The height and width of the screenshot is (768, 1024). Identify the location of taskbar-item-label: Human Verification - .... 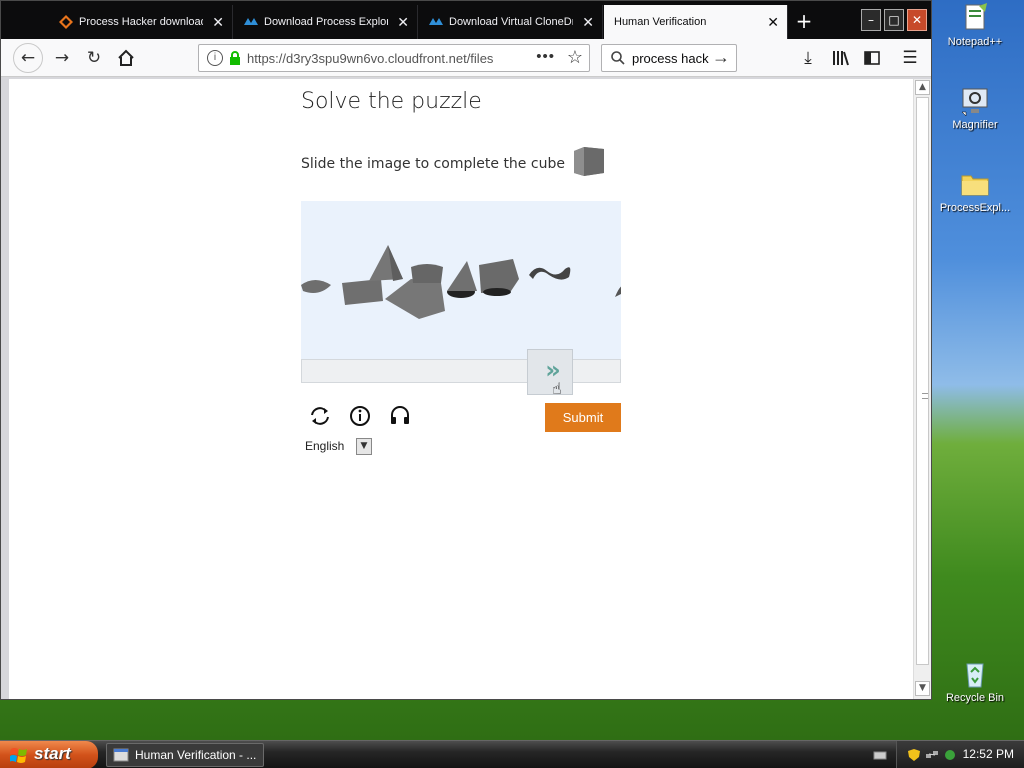
(196, 755).